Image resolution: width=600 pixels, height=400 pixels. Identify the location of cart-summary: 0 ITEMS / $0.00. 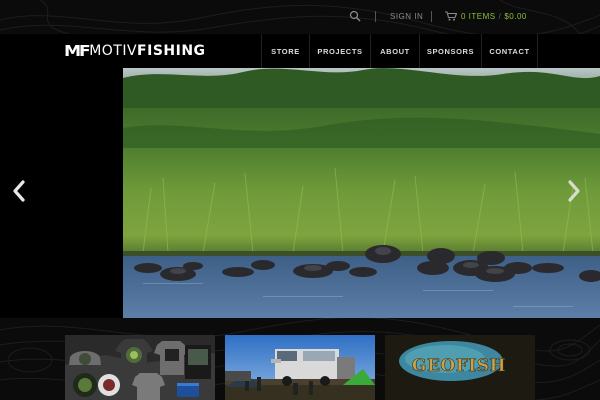
(494, 16).